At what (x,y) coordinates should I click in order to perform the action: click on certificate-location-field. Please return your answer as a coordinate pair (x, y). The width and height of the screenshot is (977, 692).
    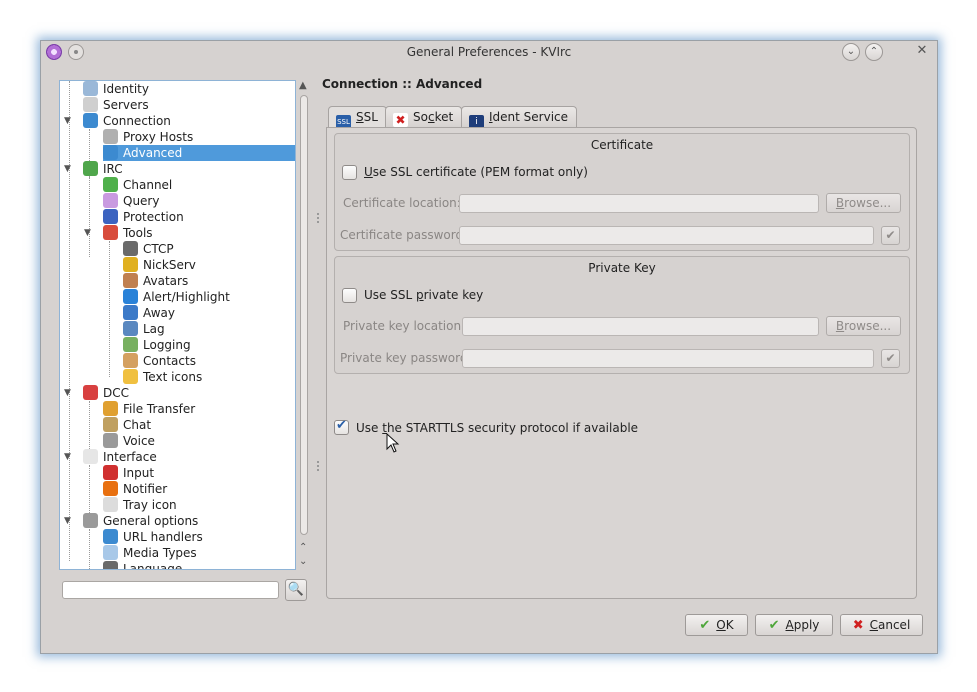
    Looking at the image, I should click on (639, 203).